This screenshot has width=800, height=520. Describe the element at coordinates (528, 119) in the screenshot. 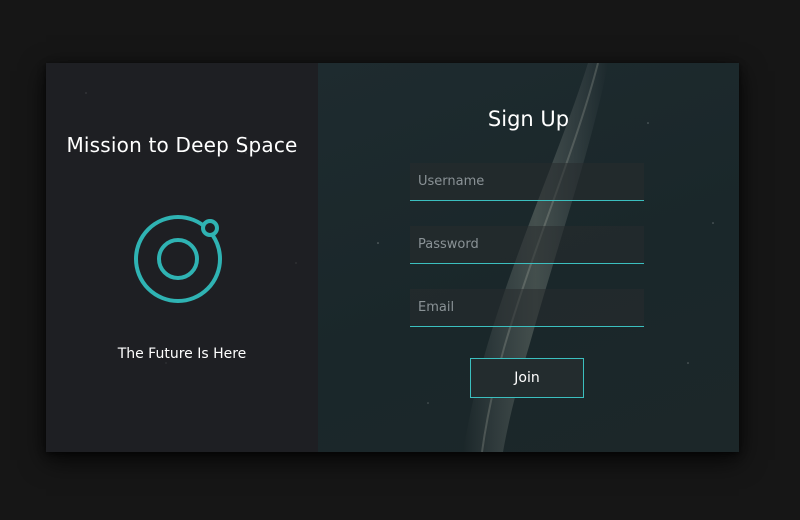

I see `signup-title: Sign Up` at that location.